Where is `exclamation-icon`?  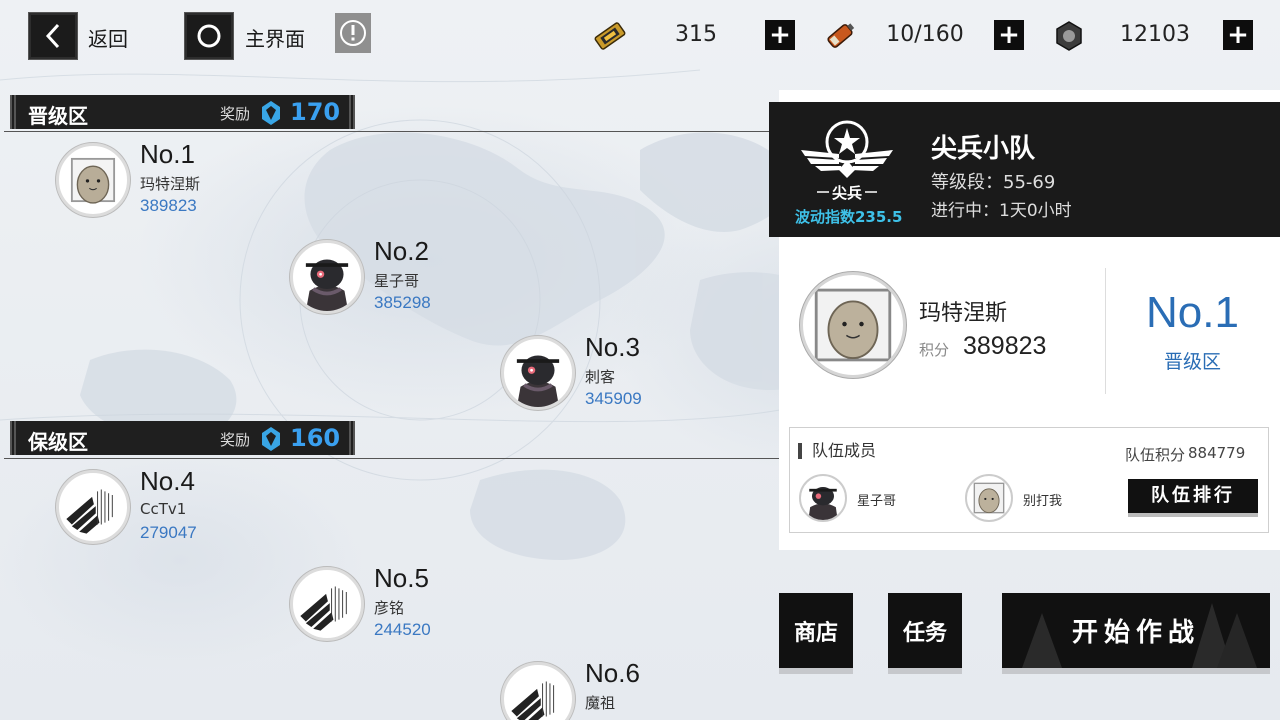
exclamation-icon is located at coordinates (353, 33).